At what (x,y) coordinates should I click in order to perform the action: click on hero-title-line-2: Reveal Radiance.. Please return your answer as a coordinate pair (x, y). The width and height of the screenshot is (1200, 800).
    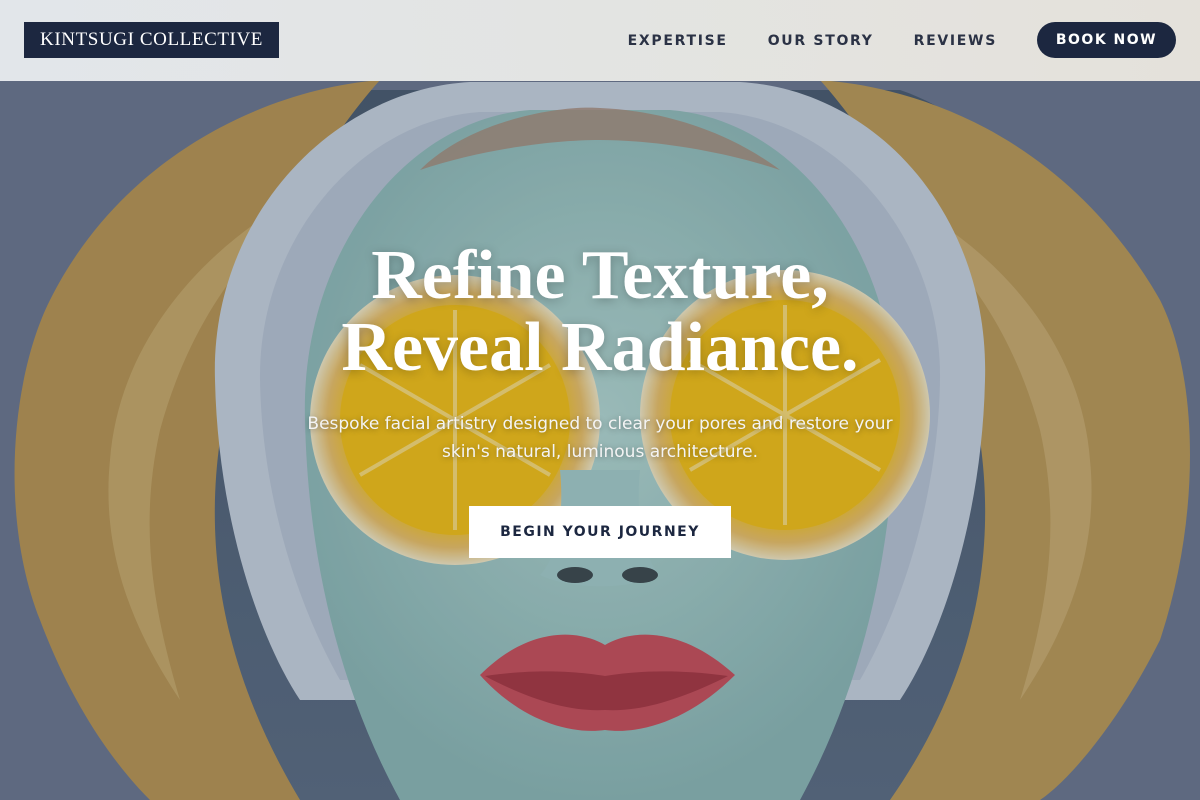
    Looking at the image, I should click on (600, 347).